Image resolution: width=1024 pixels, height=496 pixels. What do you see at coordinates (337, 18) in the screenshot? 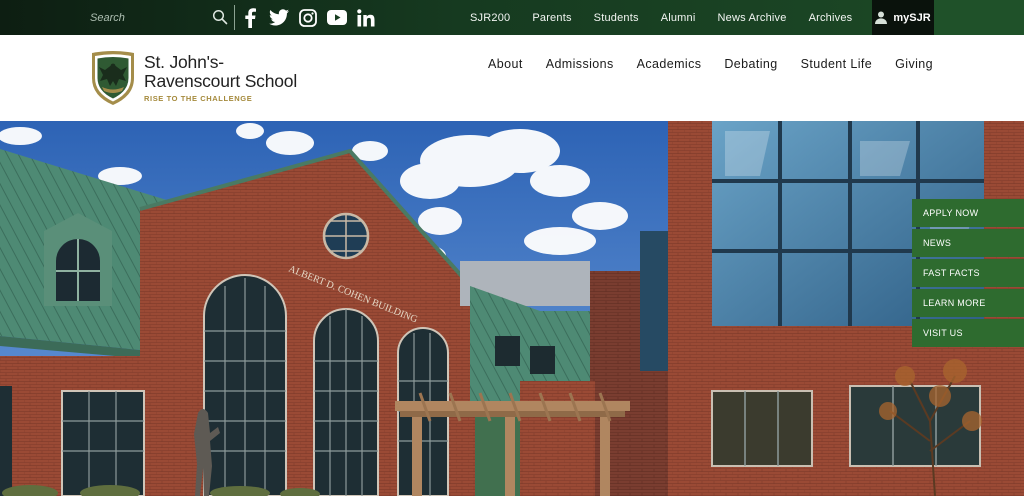
I see `youtube-icon` at bounding box center [337, 18].